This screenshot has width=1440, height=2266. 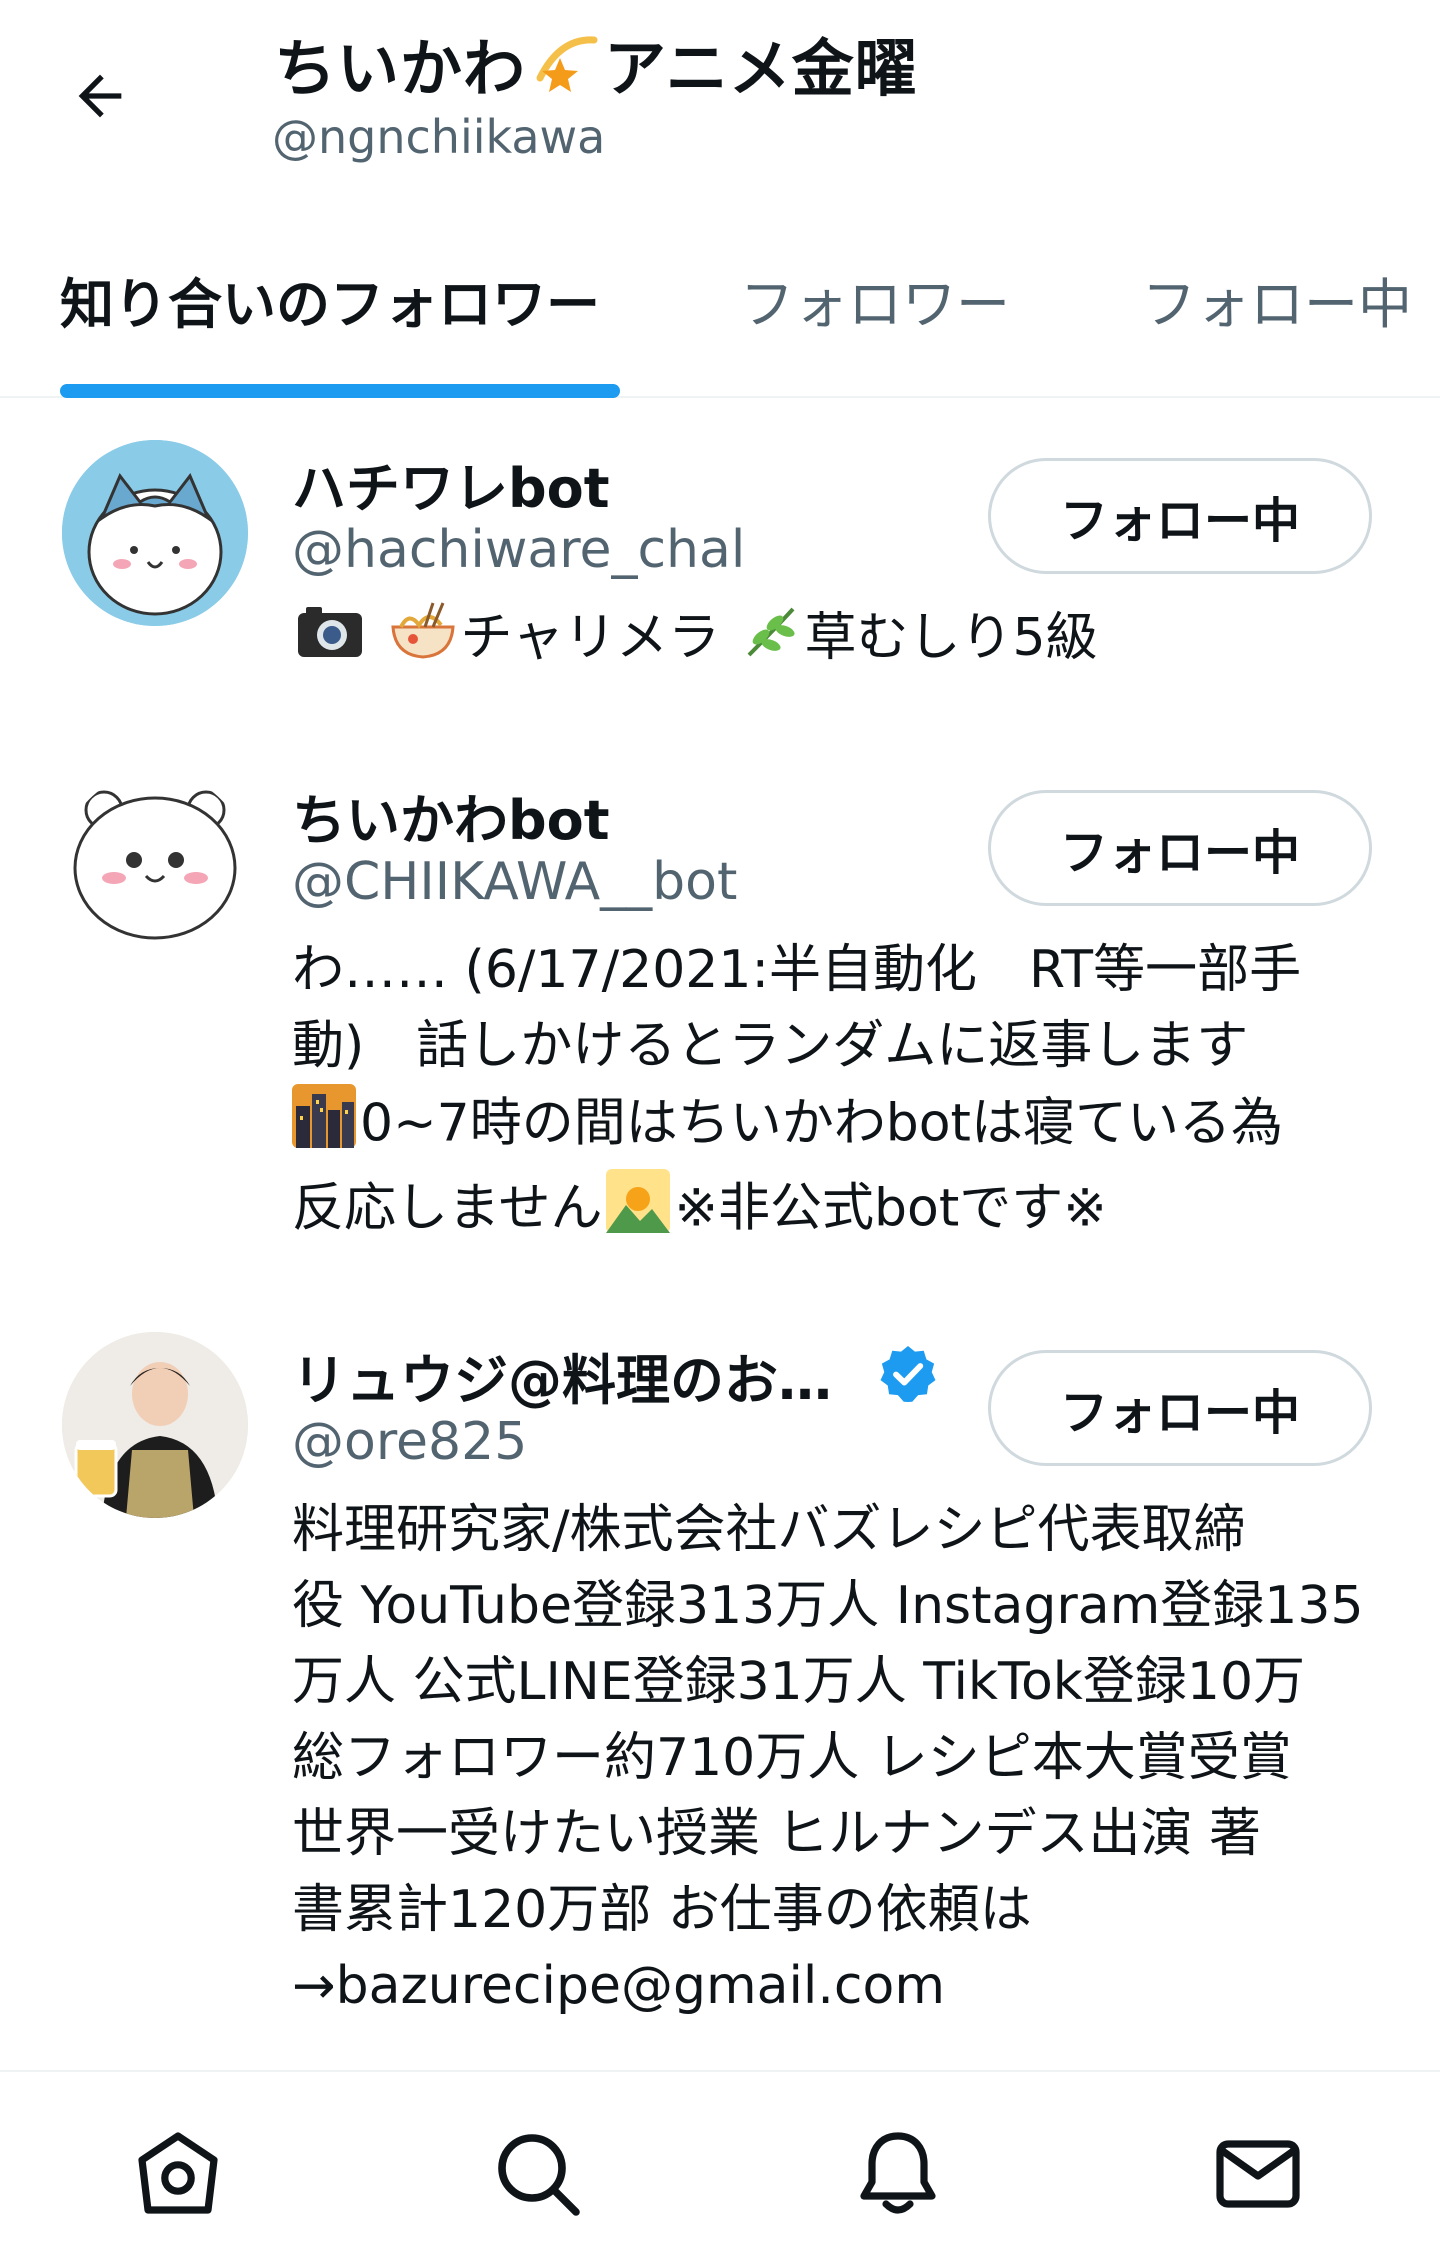 What do you see at coordinates (451, 488) in the screenshot?
I see `user-name: ハチワレbot` at bounding box center [451, 488].